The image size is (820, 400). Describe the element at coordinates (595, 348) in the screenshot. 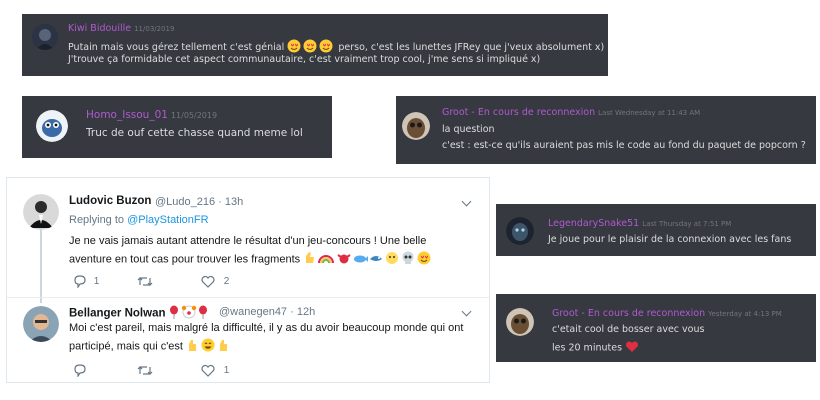

I see `message-line-2: les 20 minutes` at that location.